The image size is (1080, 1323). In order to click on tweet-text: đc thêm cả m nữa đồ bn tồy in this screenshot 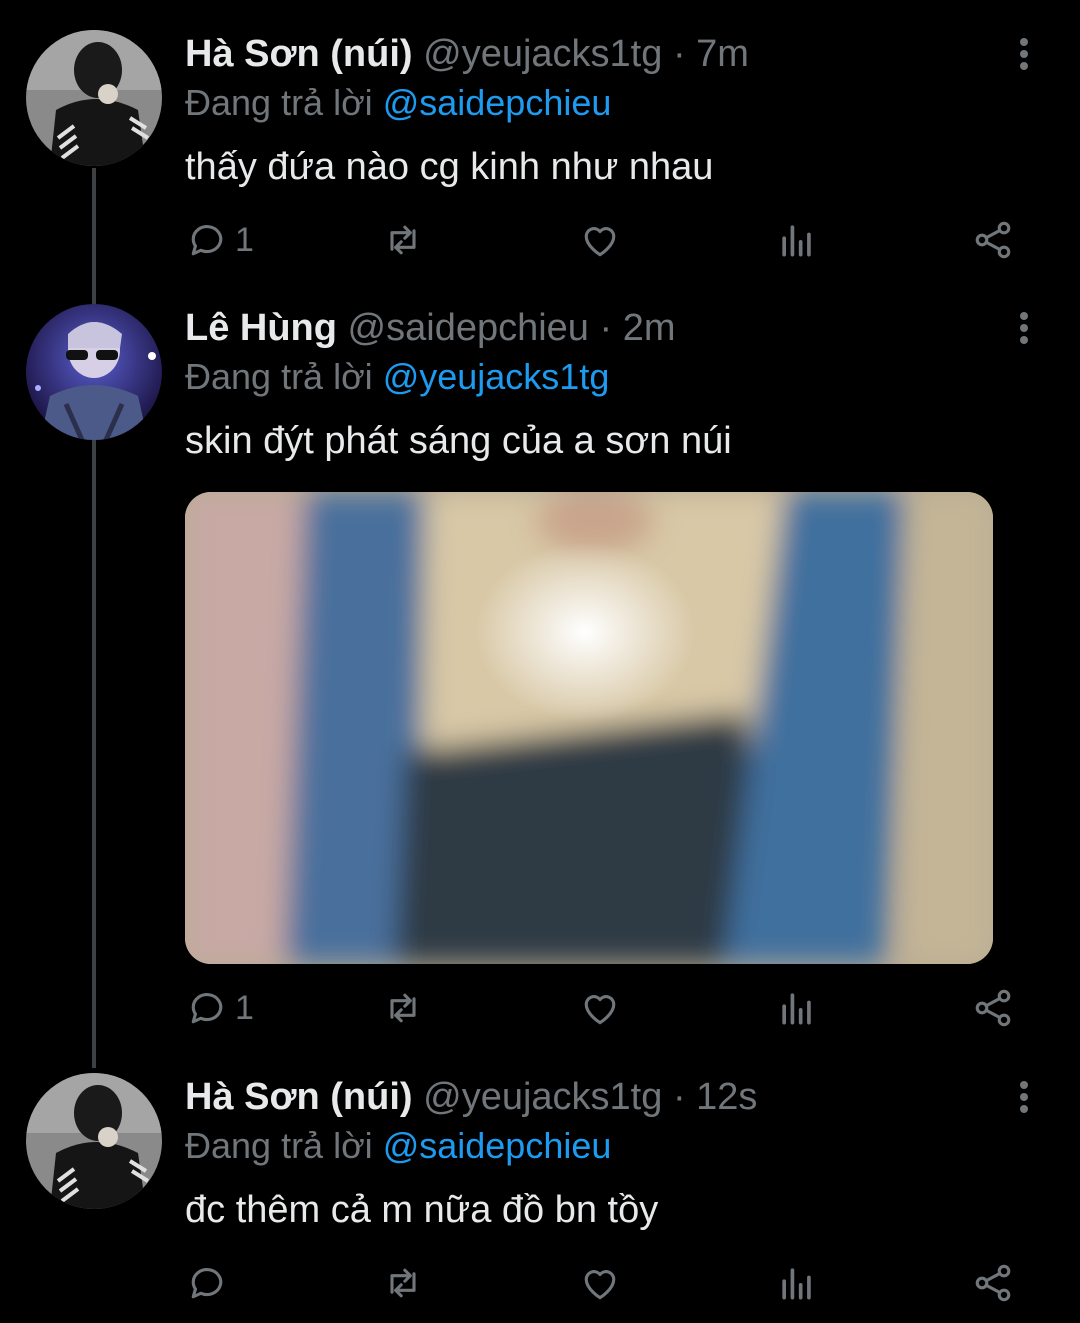, I will do `click(422, 1210)`.